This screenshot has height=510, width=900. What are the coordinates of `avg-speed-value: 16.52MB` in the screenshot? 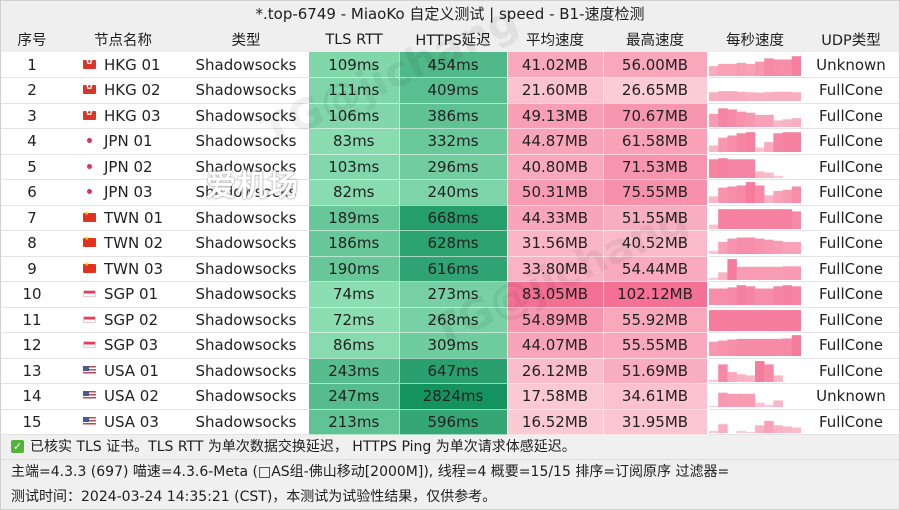 It's located at (555, 422).